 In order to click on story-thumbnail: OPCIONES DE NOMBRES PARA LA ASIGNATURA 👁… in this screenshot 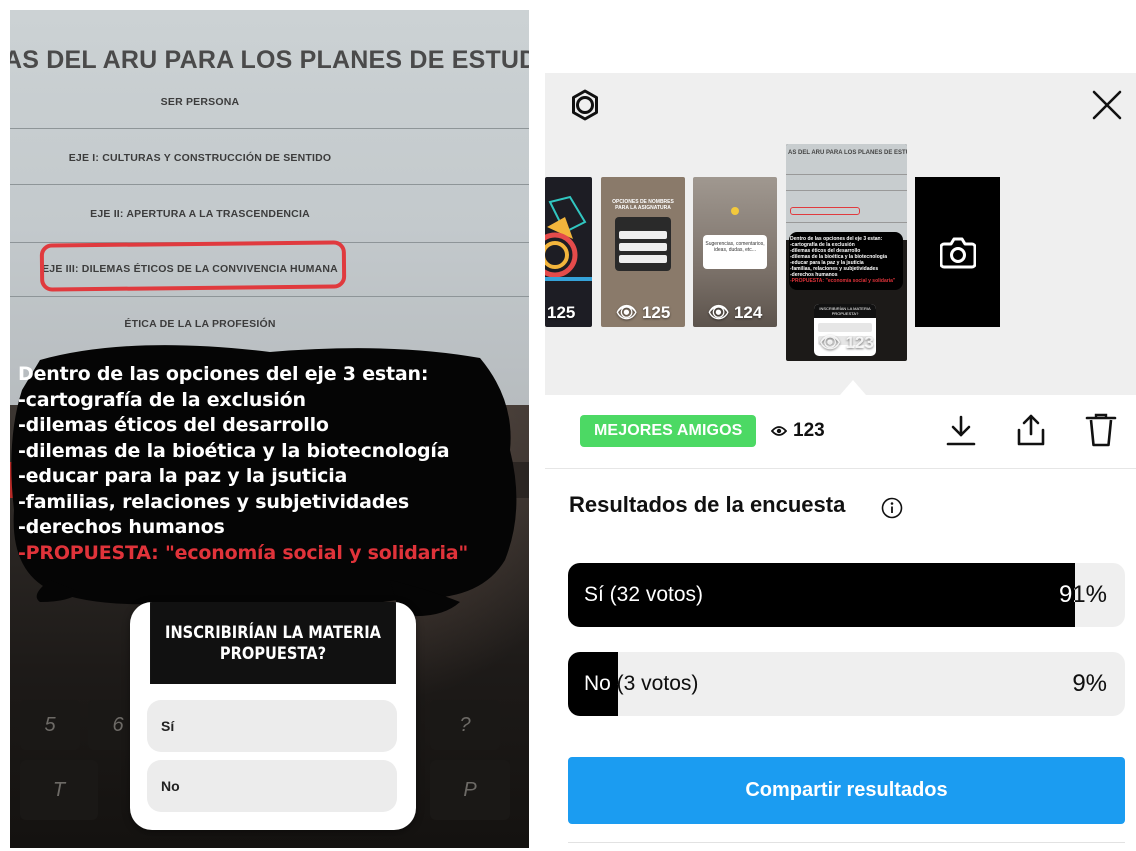, I will do `click(643, 252)`.